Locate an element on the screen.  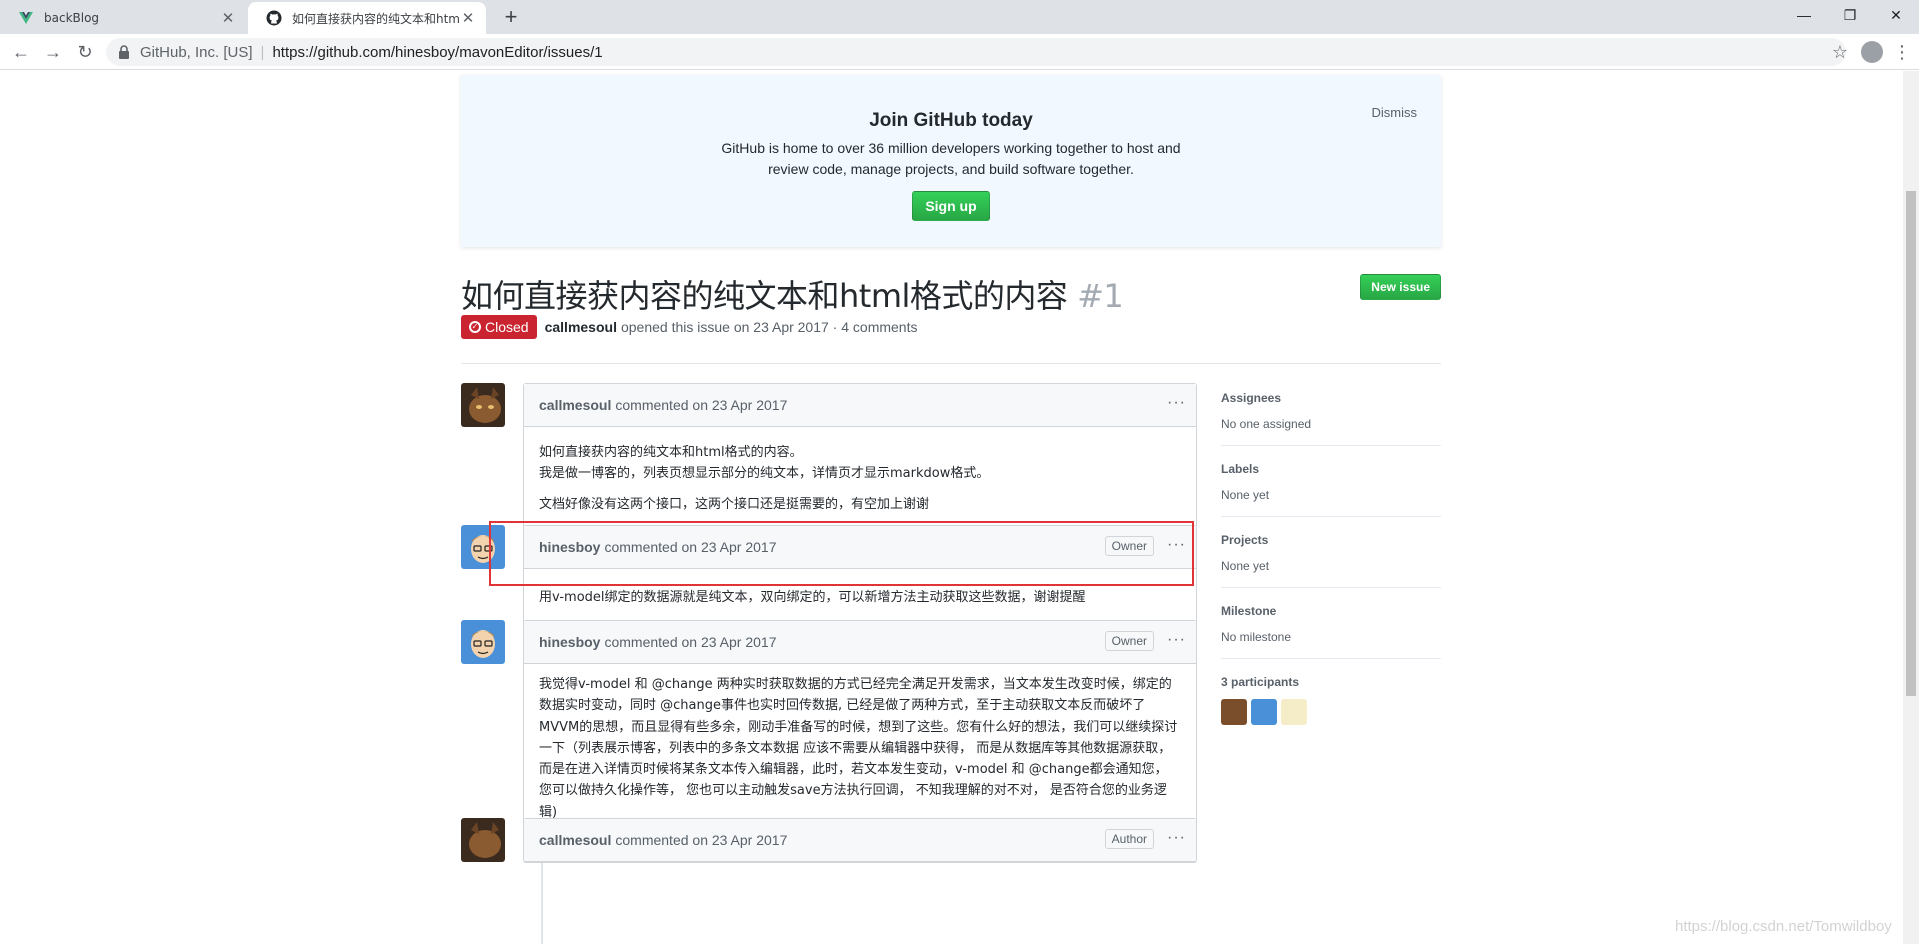
sidebar-projects: Projects None yet is located at coordinates (1331, 560).